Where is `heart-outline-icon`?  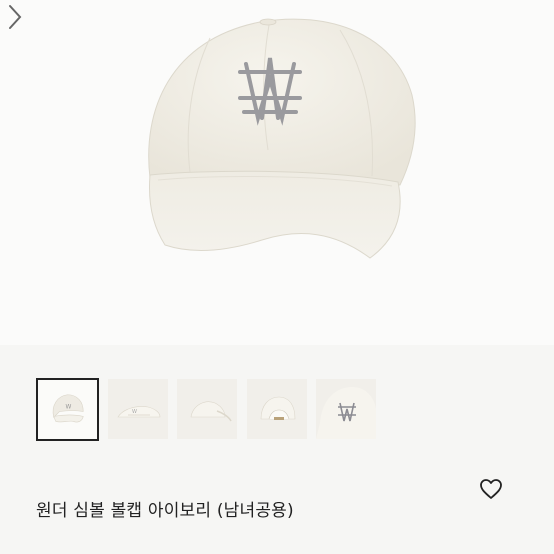
heart-outline-icon is located at coordinates (491, 489).